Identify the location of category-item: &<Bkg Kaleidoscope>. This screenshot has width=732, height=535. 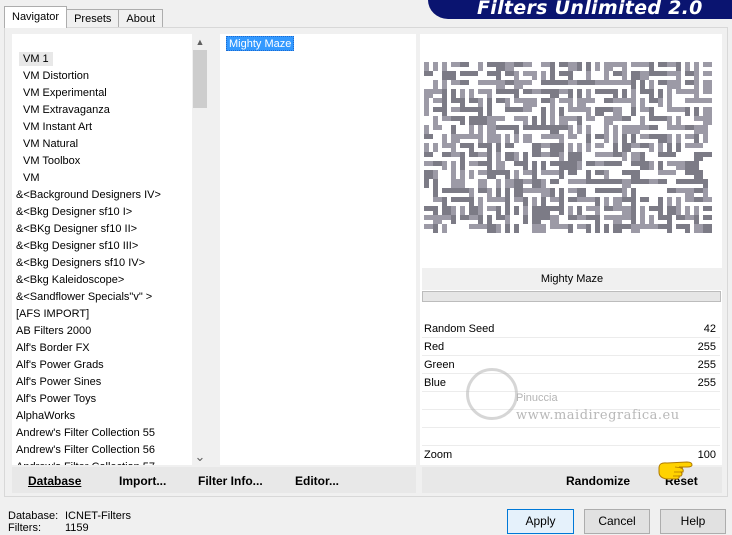
(110, 280).